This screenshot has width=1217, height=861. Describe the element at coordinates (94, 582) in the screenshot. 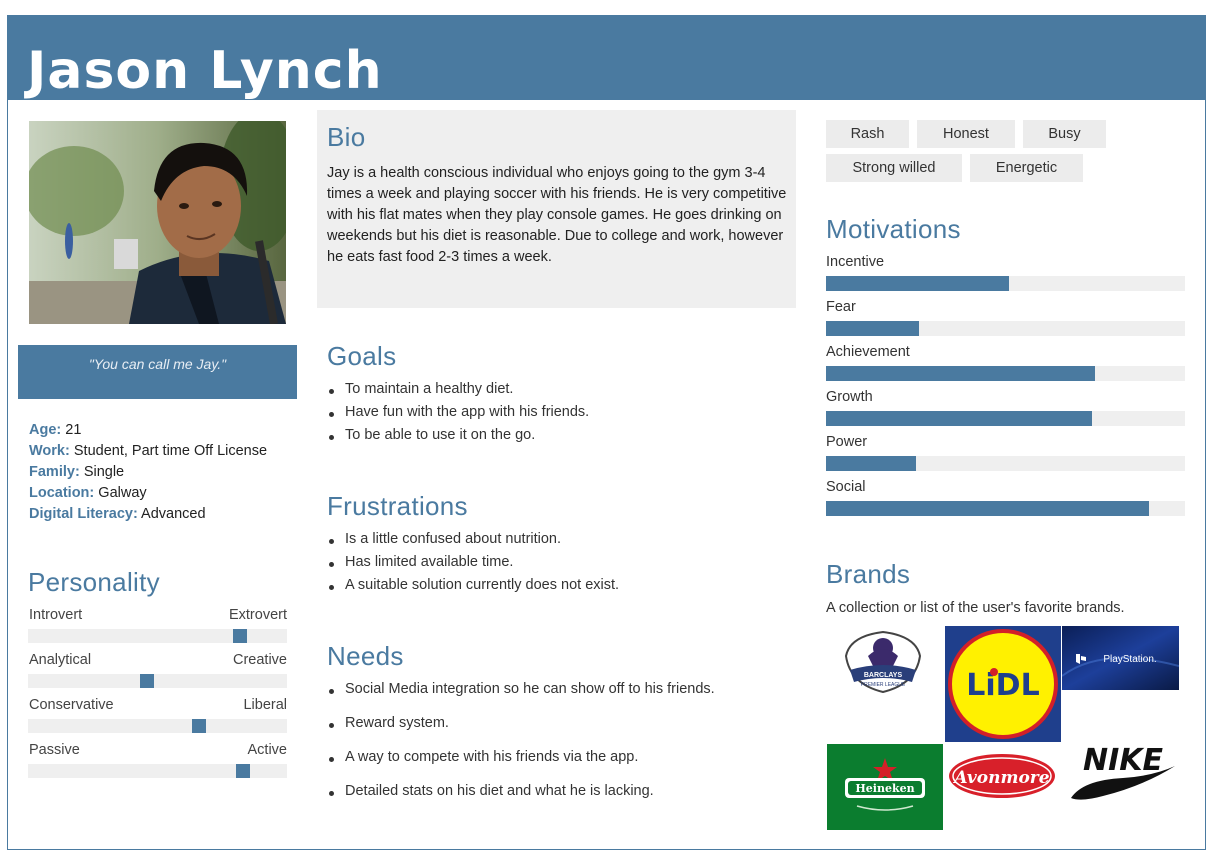

I see `personality-heading: Personality` at that location.